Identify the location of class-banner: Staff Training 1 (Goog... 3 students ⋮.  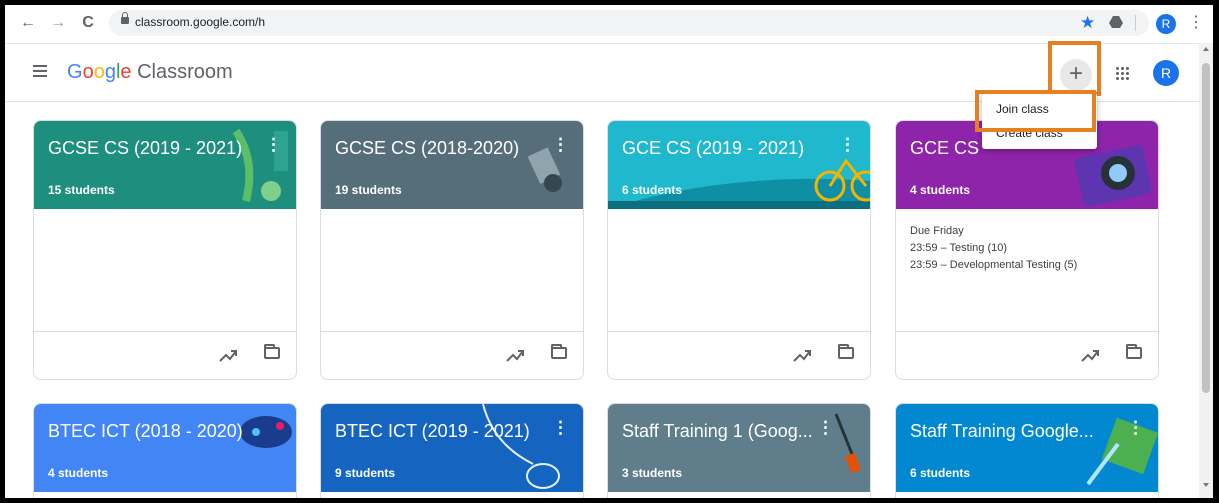
(739, 448).